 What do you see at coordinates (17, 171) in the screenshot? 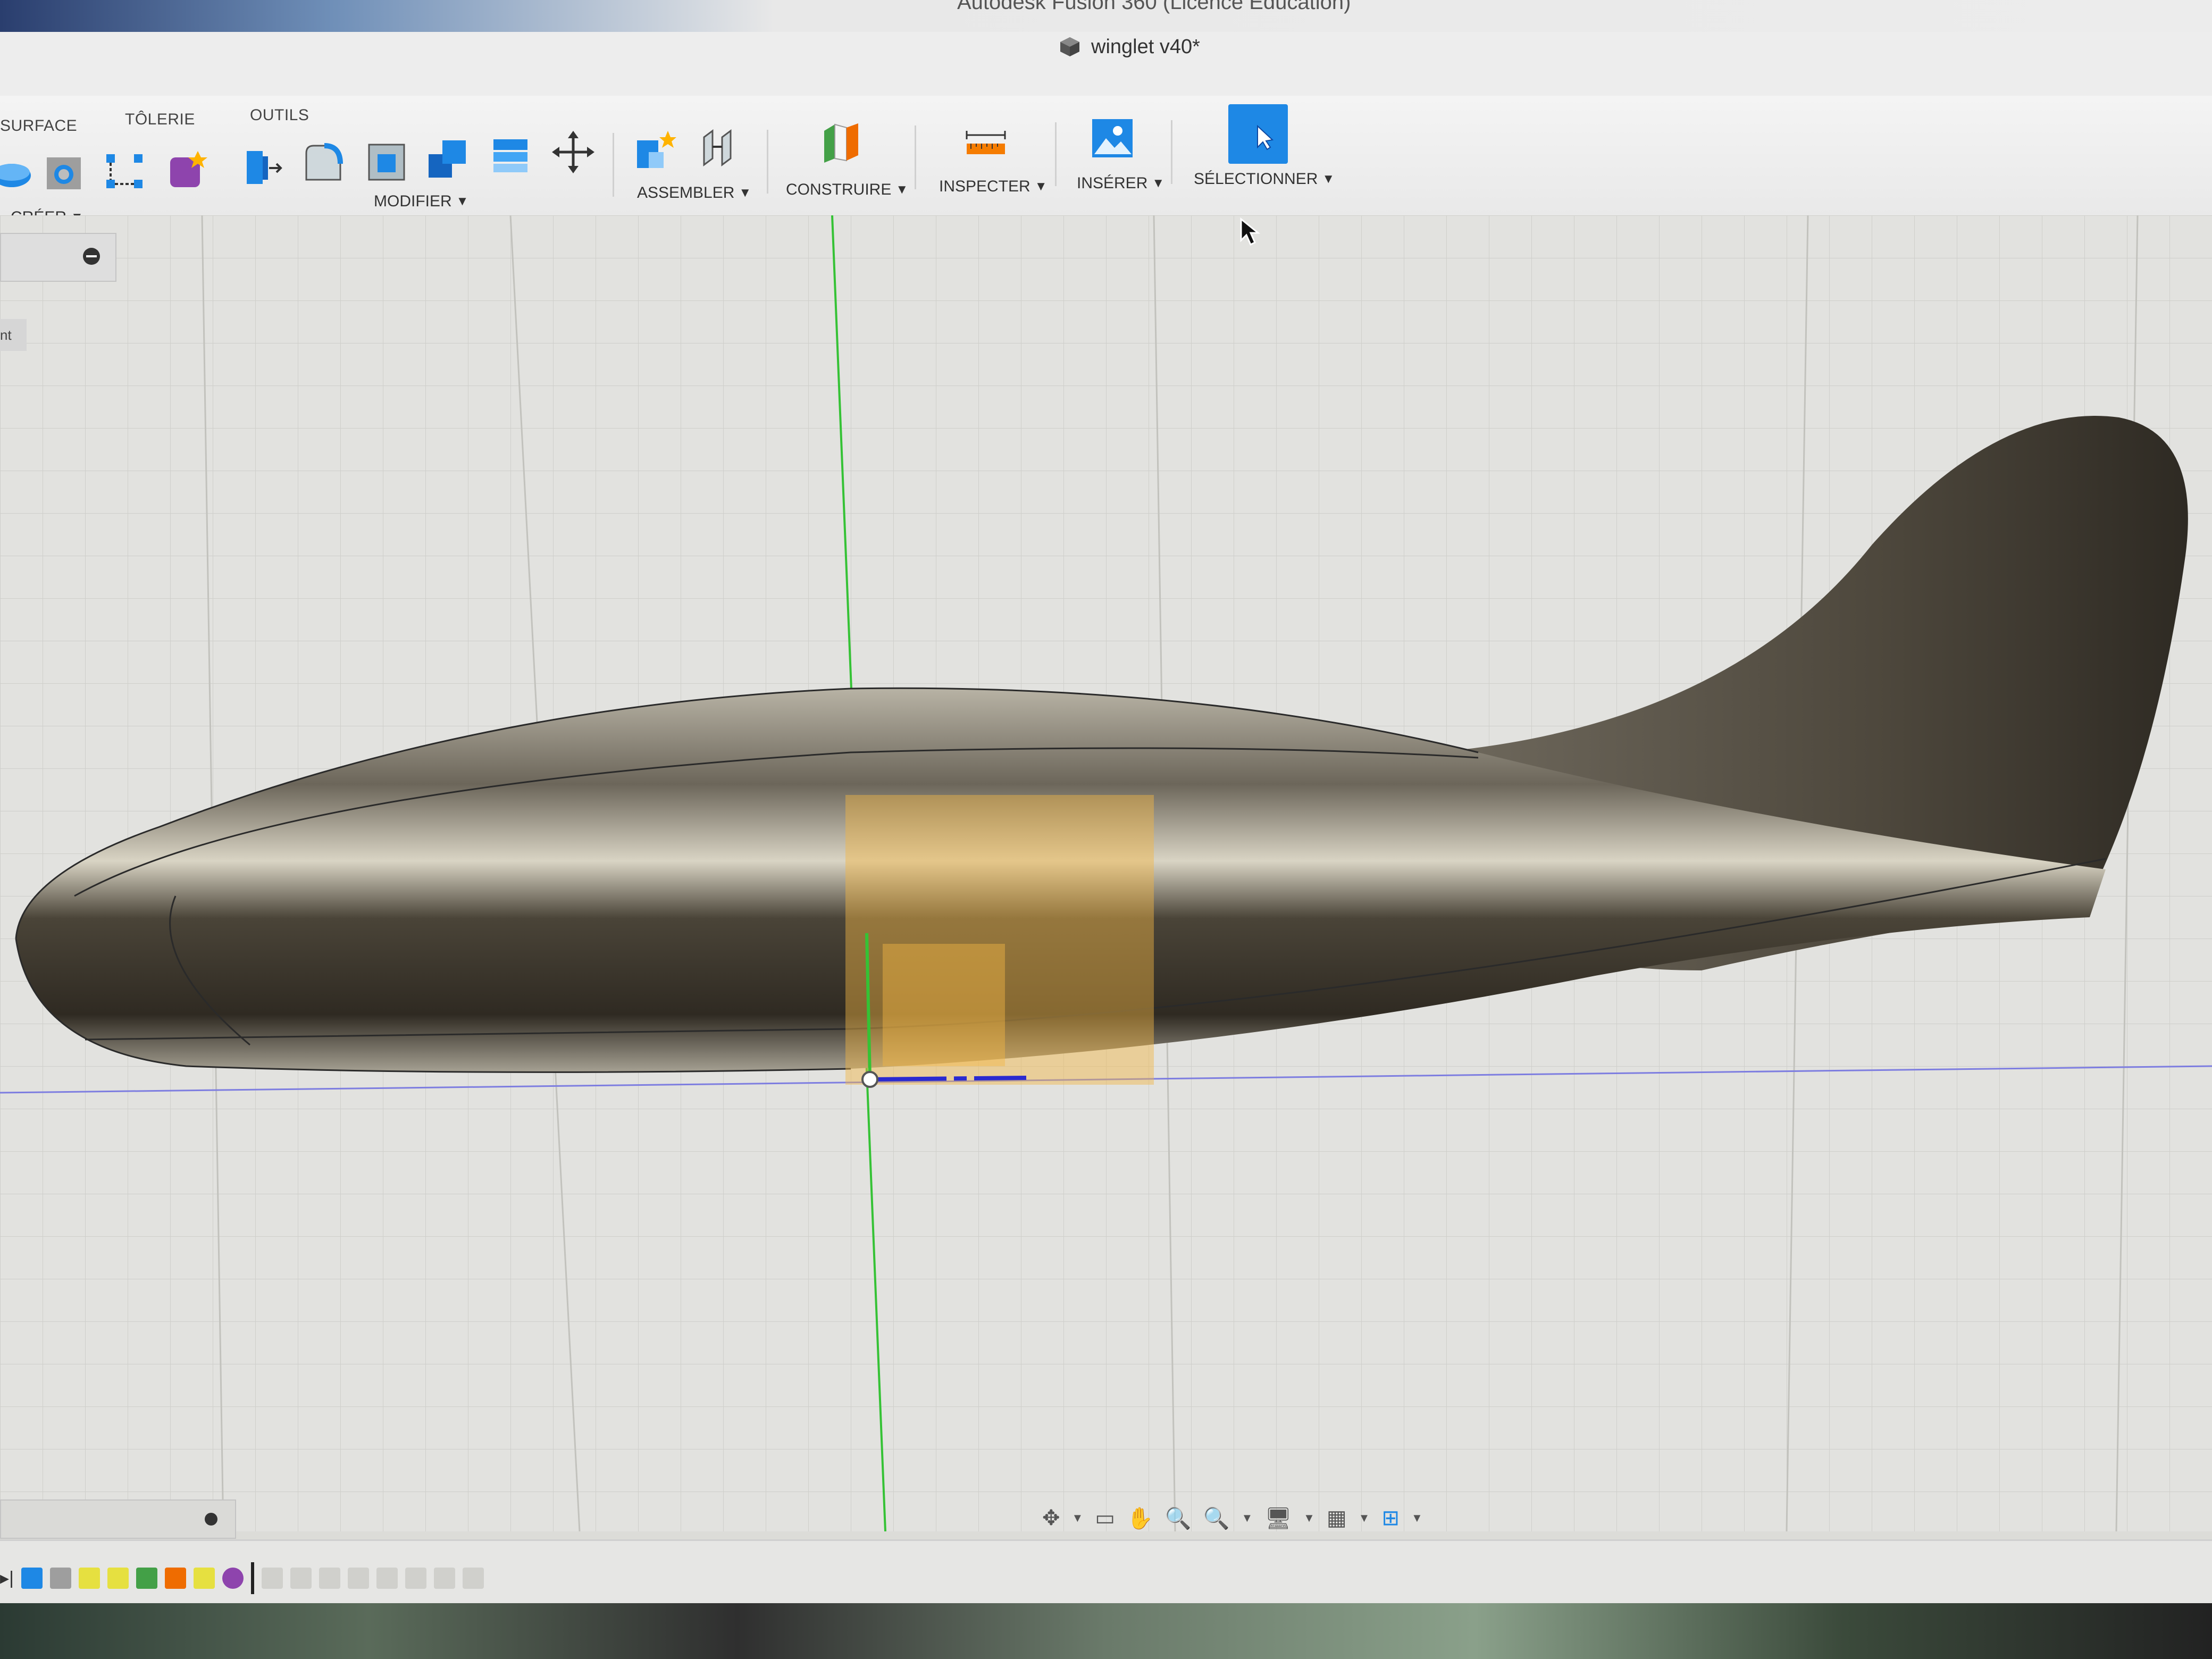
I see `surface-extrude-icon` at bounding box center [17, 171].